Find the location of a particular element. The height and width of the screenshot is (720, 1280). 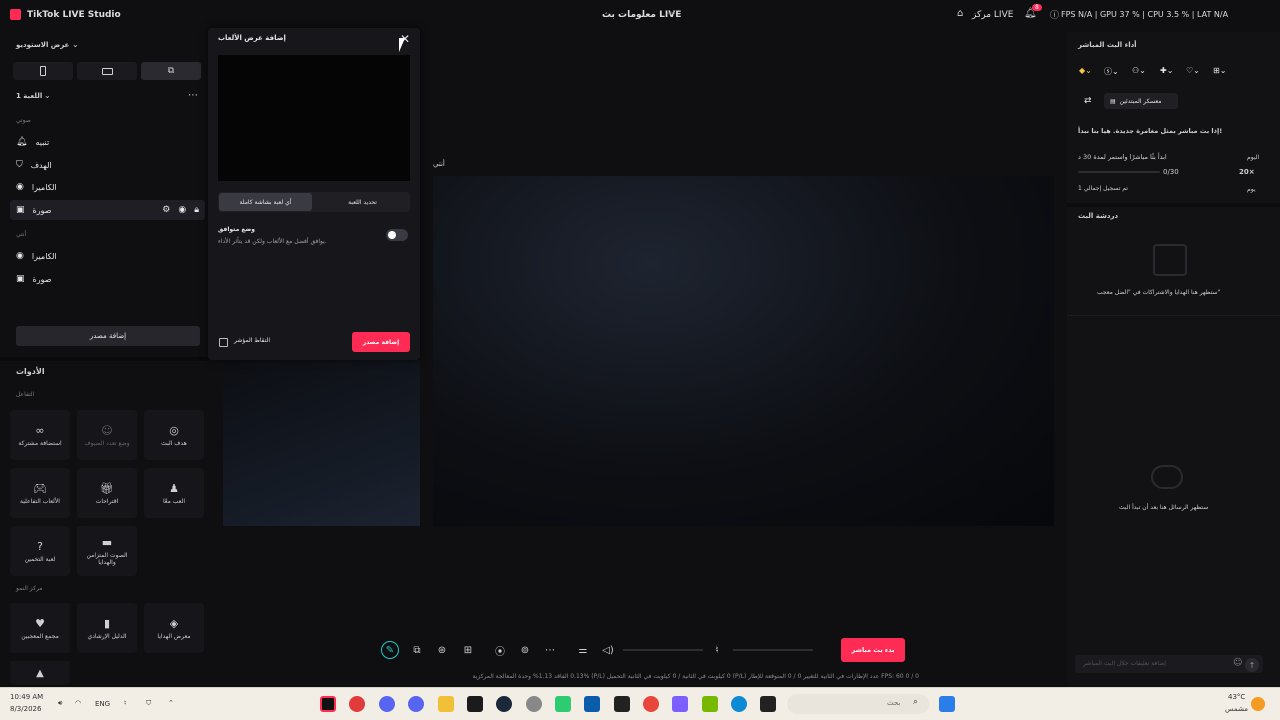

capture-cursor-checkbox is located at coordinates (223, 342).